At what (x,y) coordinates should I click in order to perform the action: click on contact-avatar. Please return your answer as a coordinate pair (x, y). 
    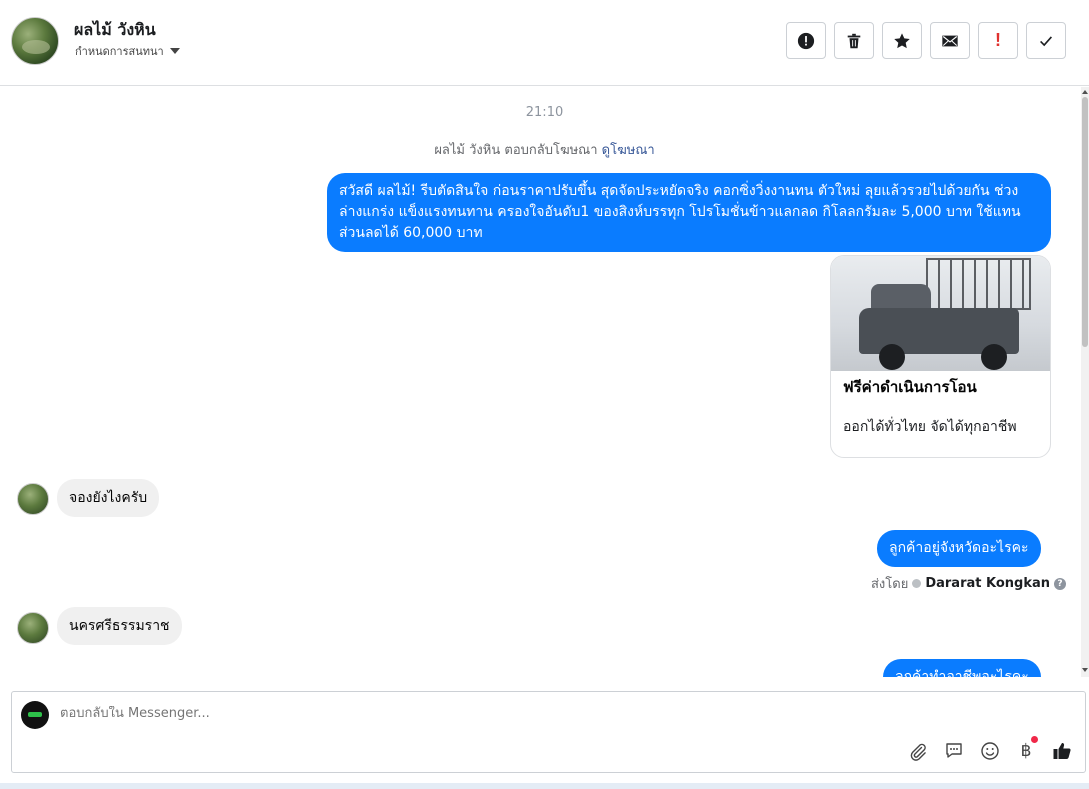
    Looking at the image, I should click on (35, 41).